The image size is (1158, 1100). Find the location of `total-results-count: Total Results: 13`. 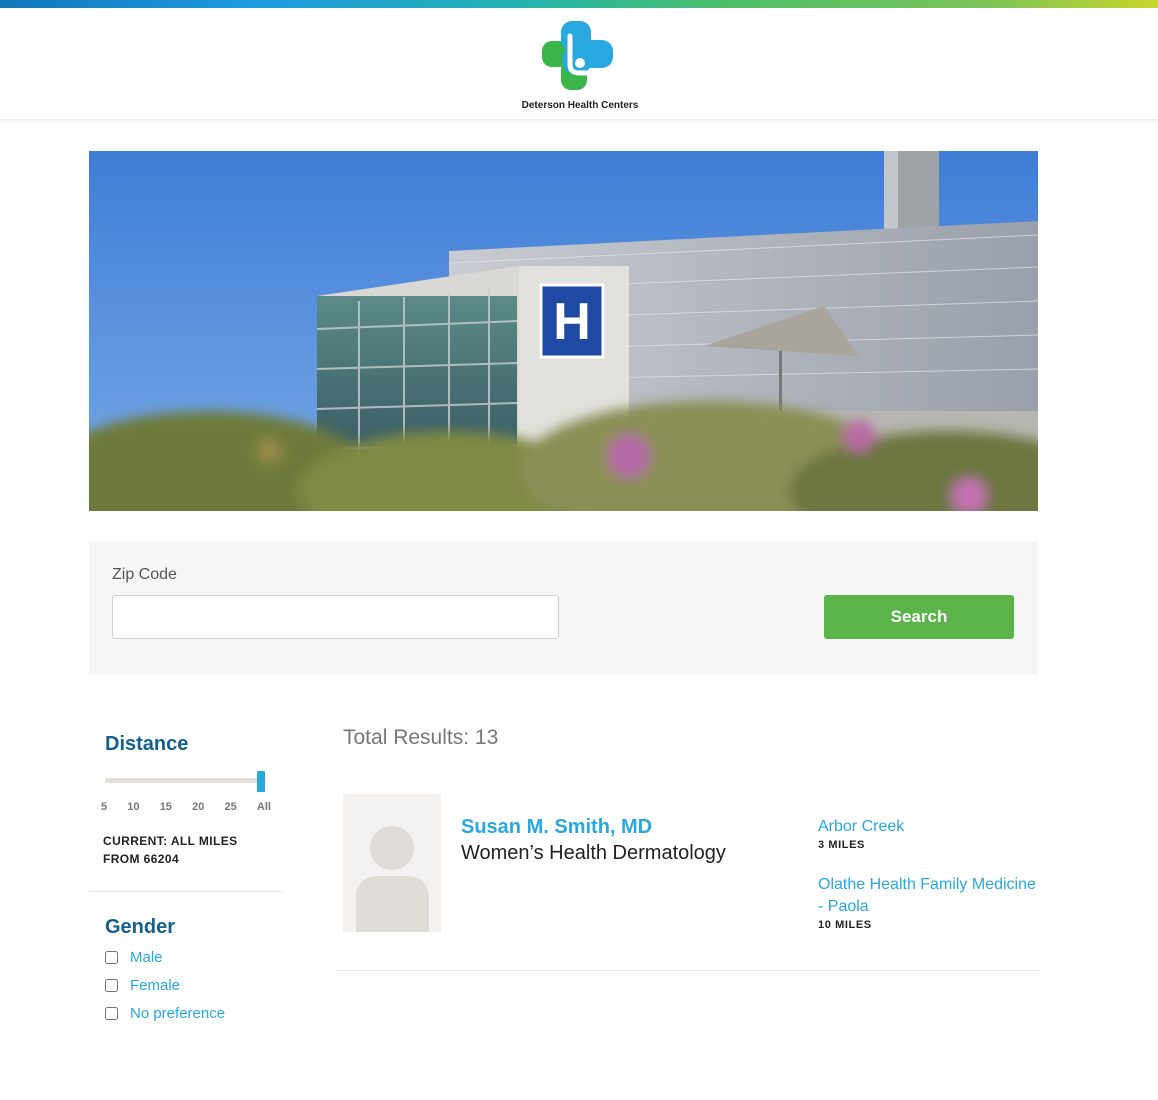

total-results-count: Total Results: 13 is located at coordinates (421, 737).